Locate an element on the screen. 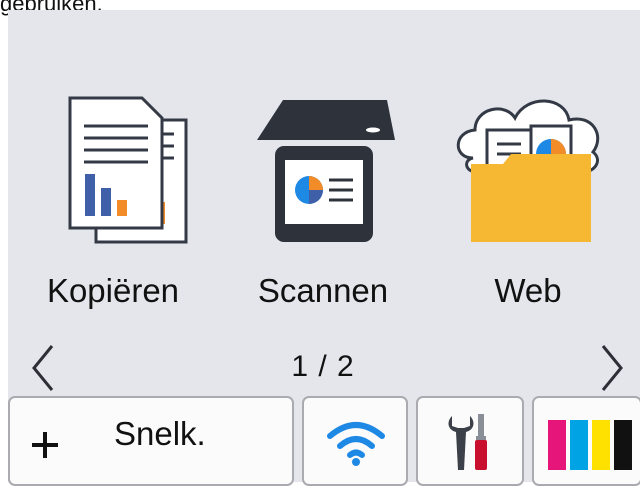  quick-settings-button: Snelk. is located at coordinates (151, 441).